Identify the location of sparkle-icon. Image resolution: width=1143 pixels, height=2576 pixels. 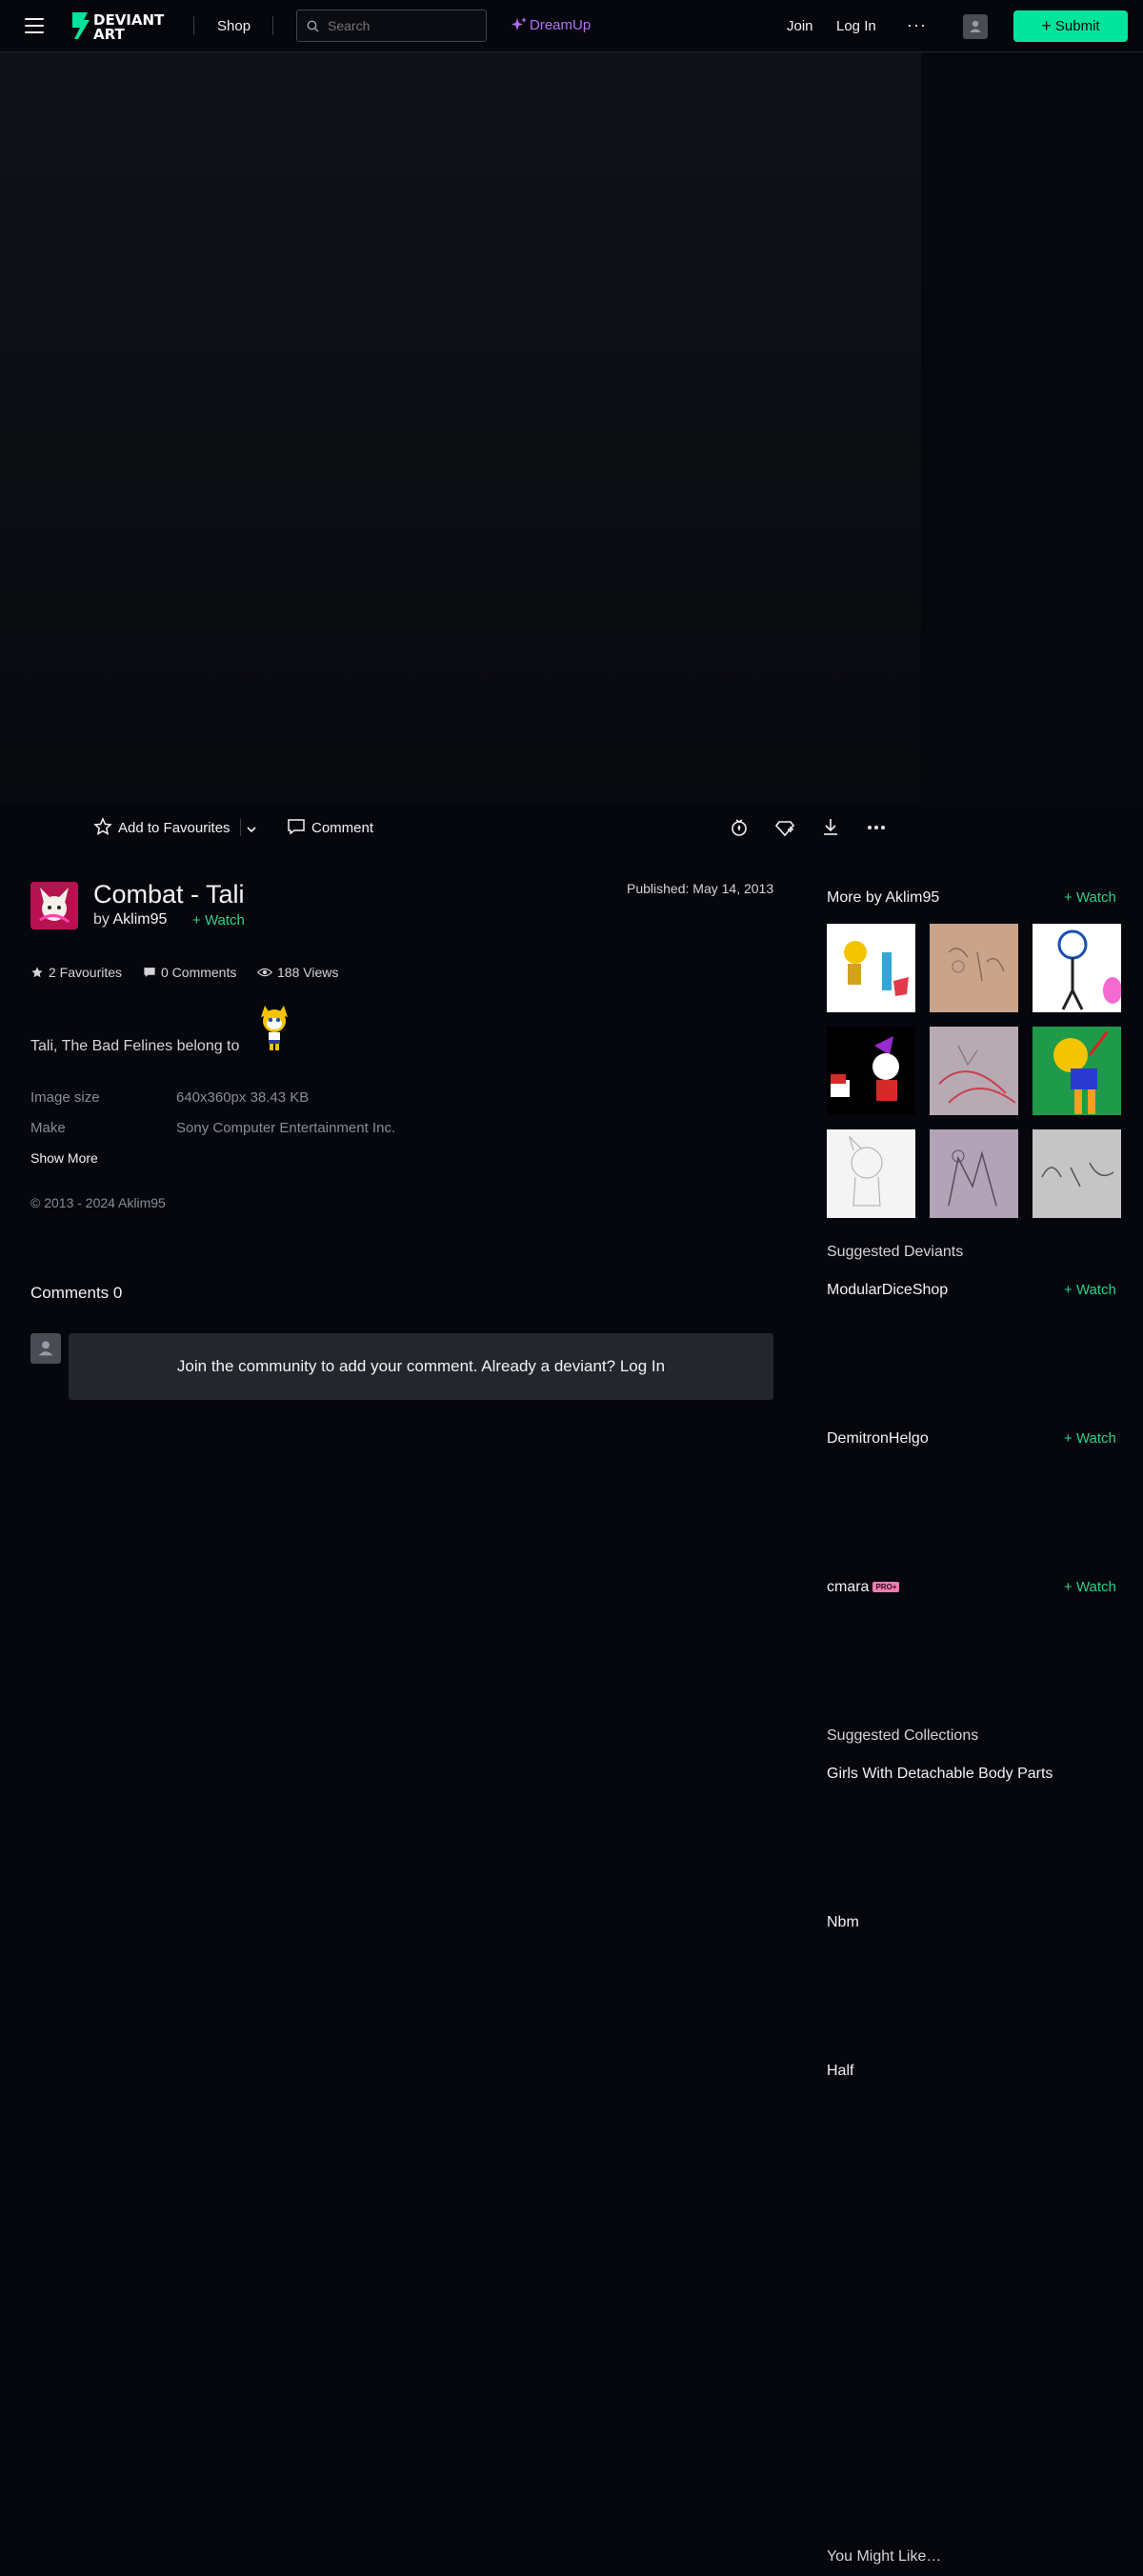
(519, 23).